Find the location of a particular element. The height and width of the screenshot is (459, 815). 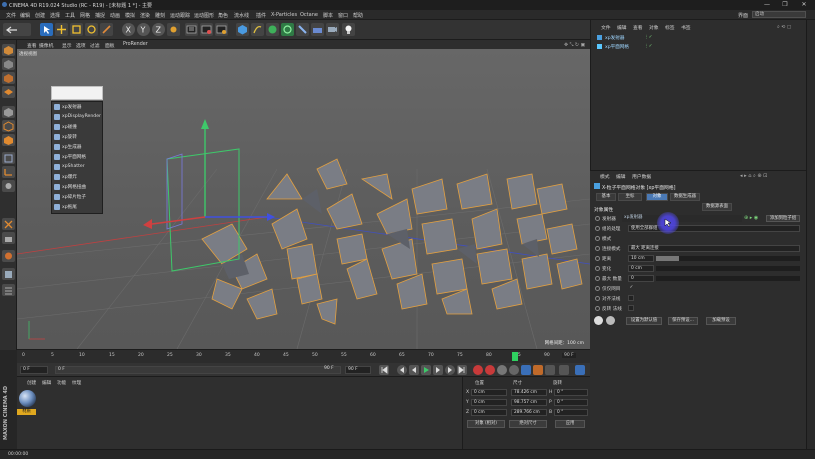

key-position-icon is located at coordinates (526, 370).